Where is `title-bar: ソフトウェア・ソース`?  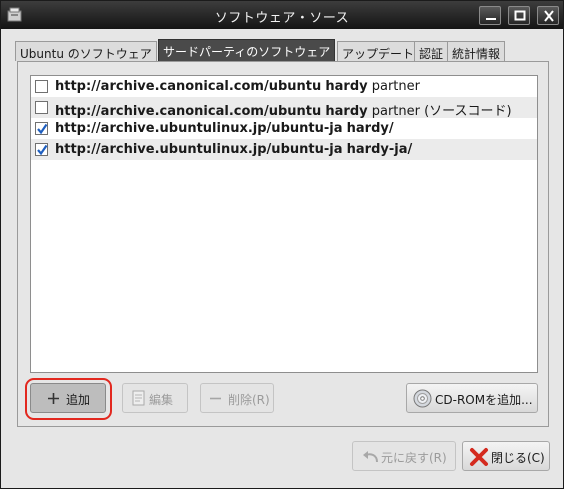
title-bar: ソフトウェア・ソース is located at coordinates (282, 15).